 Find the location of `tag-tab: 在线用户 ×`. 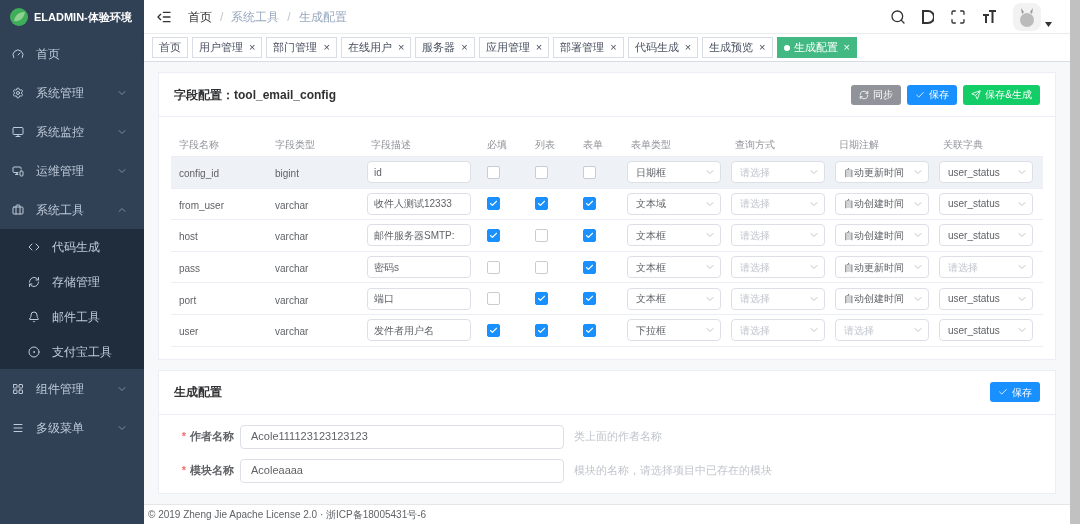

tag-tab: 在线用户 × is located at coordinates (376, 47).